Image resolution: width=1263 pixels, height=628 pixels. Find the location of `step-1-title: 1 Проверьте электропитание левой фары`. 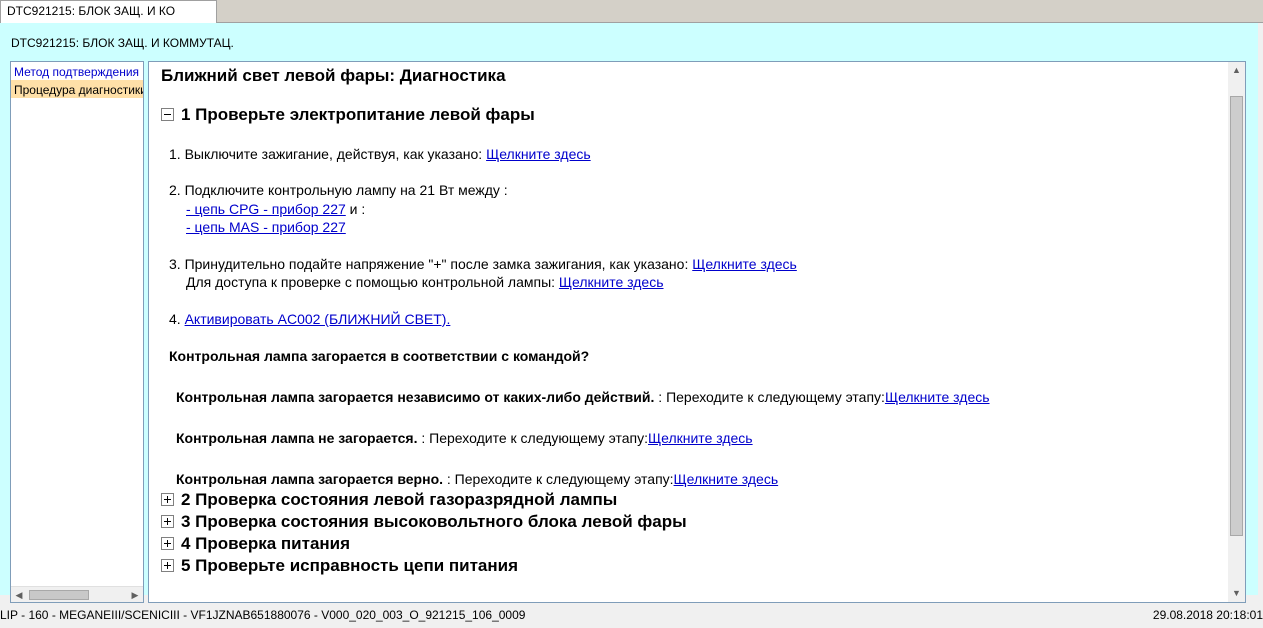

step-1-title: 1 Проверьте электропитание левой фары is located at coordinates (358, 114).